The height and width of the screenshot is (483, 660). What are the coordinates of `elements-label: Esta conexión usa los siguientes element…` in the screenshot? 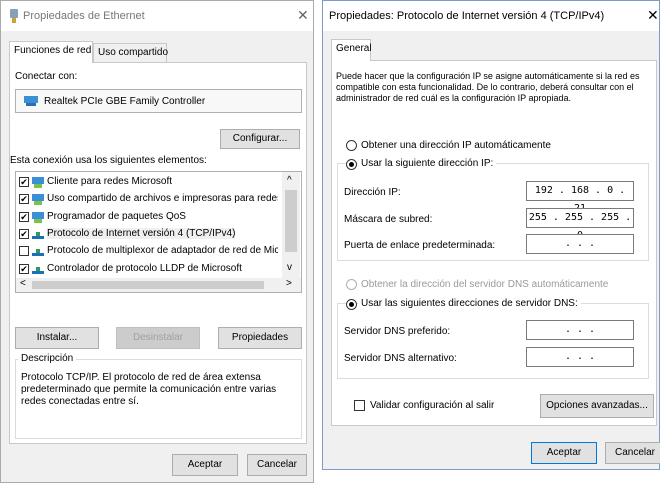 It's located at (108, 160).